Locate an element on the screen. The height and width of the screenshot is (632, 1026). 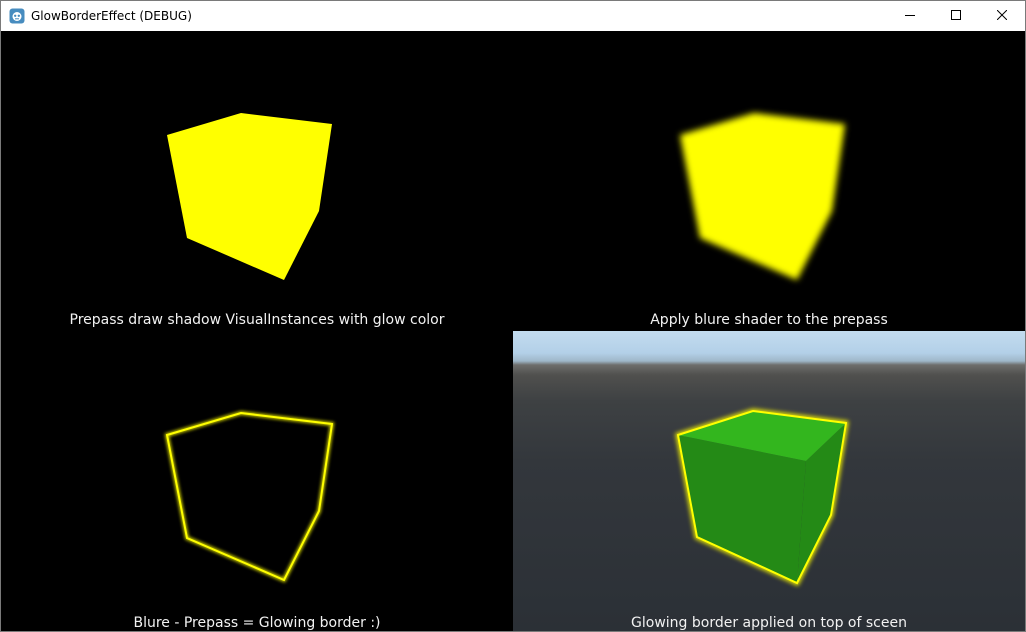
glow-border-halo is located at coordinates (249, 496).